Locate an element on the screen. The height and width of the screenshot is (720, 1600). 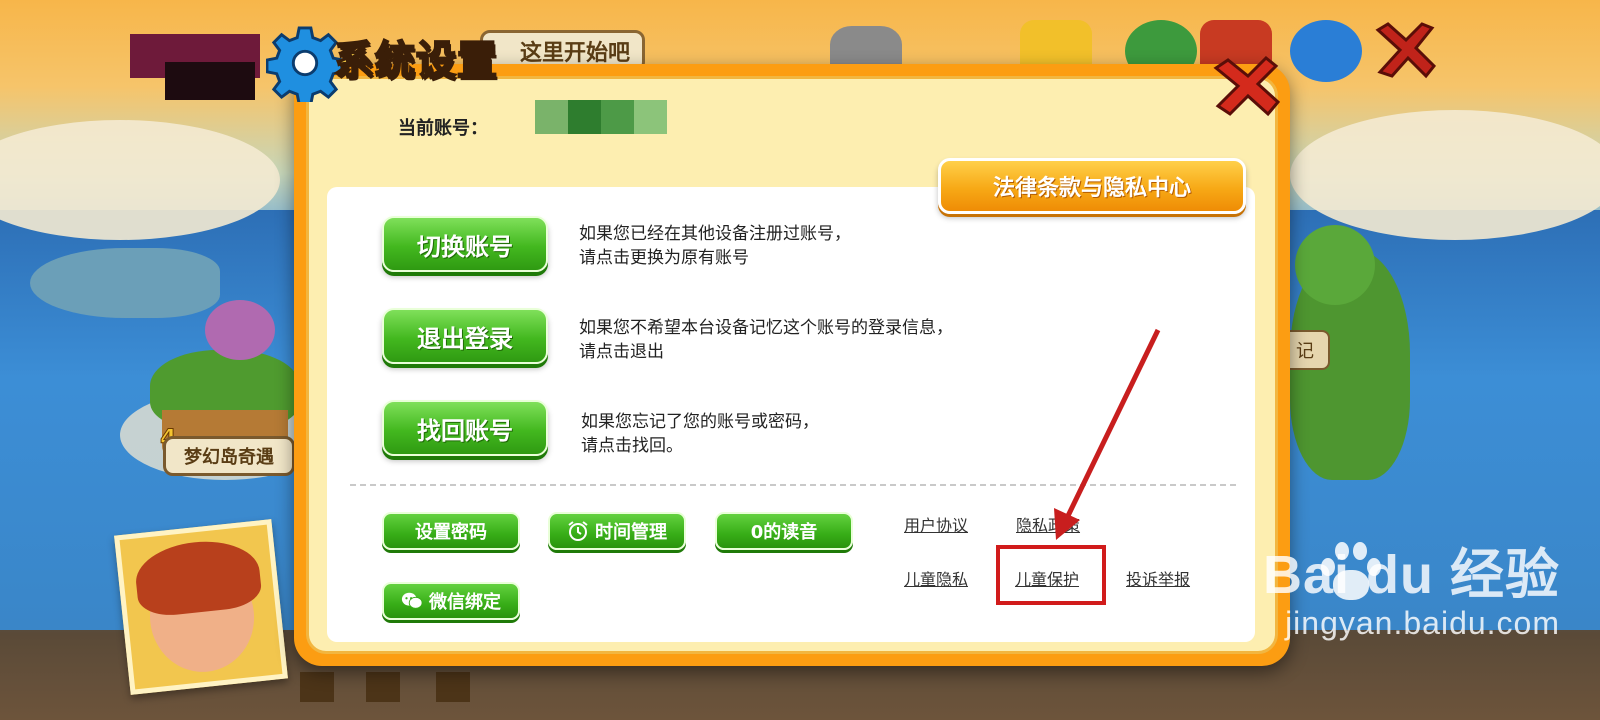
description-line: 请点击更换为原有账号 is located at coordinates (664, 258).